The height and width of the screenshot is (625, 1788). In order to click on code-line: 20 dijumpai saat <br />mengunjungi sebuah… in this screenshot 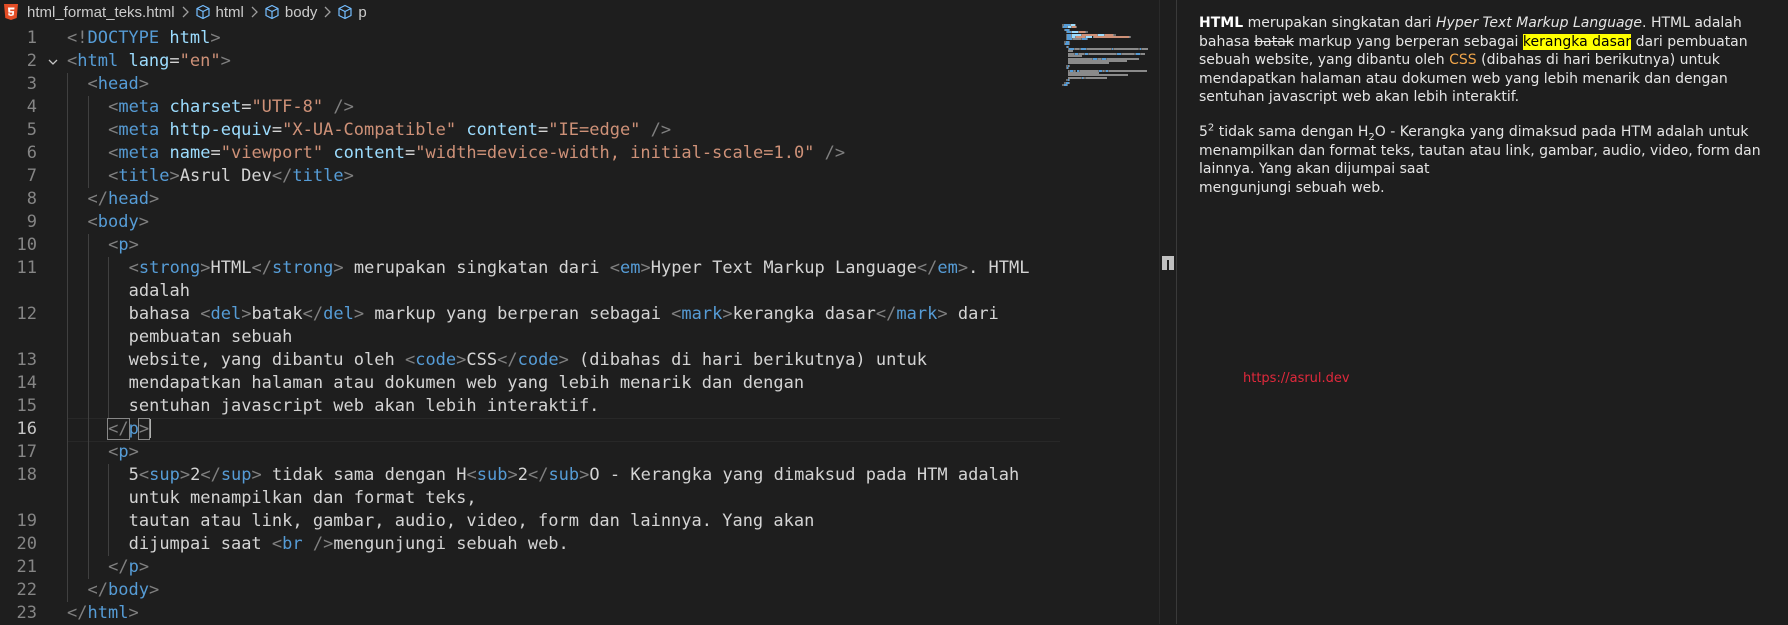, I will do `click(530, 544)`.